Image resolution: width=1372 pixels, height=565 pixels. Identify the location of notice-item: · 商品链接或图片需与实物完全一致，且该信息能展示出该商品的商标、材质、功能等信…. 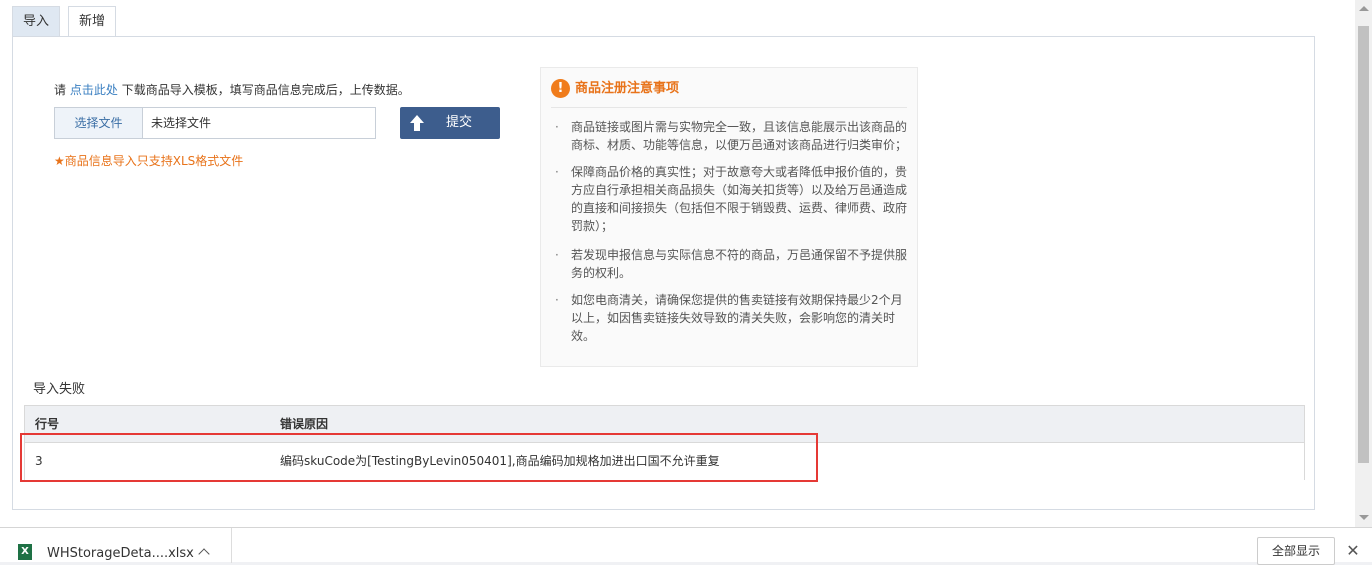
(732, 136).